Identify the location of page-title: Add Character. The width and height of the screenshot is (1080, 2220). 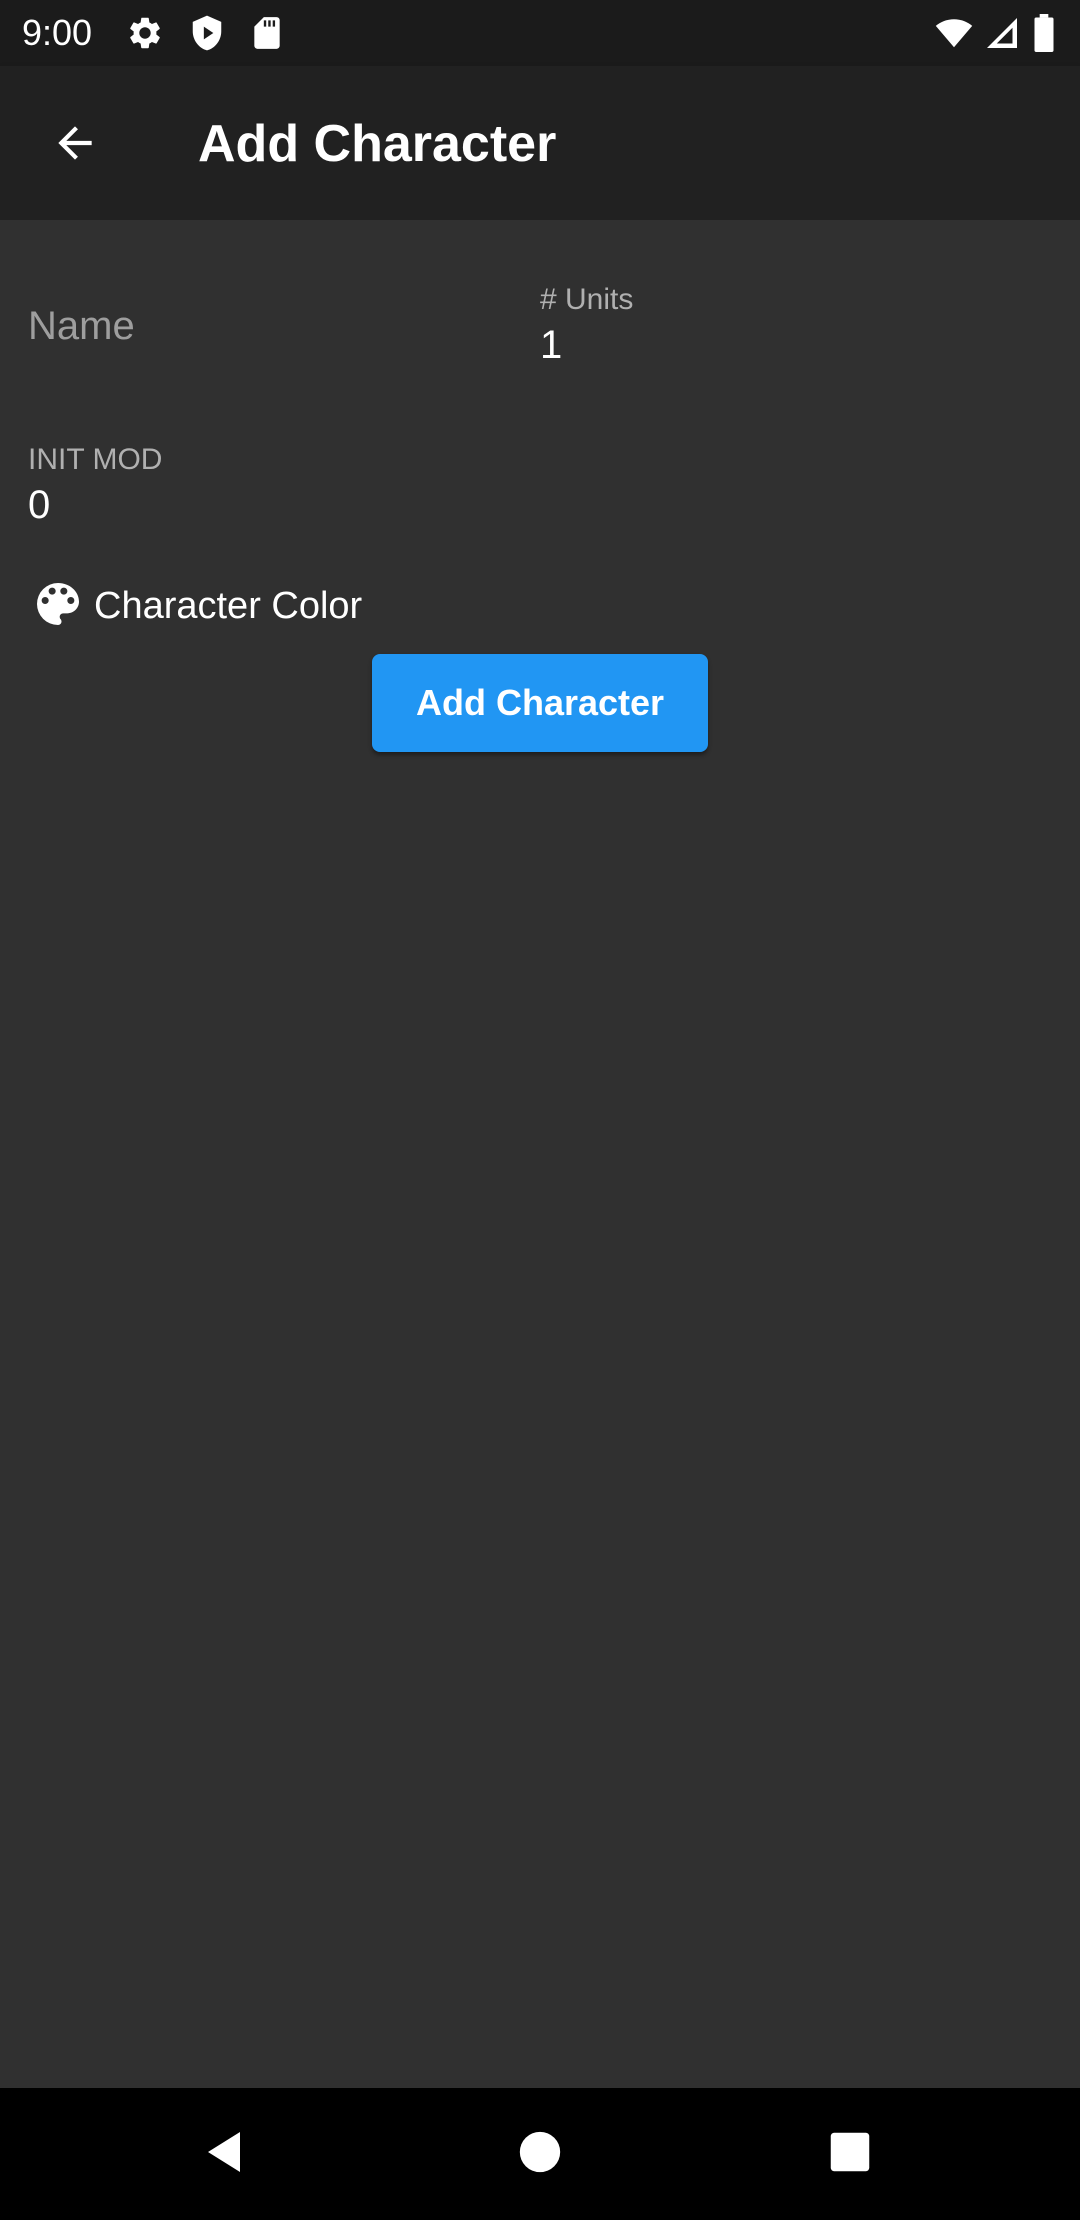
(377, 144).